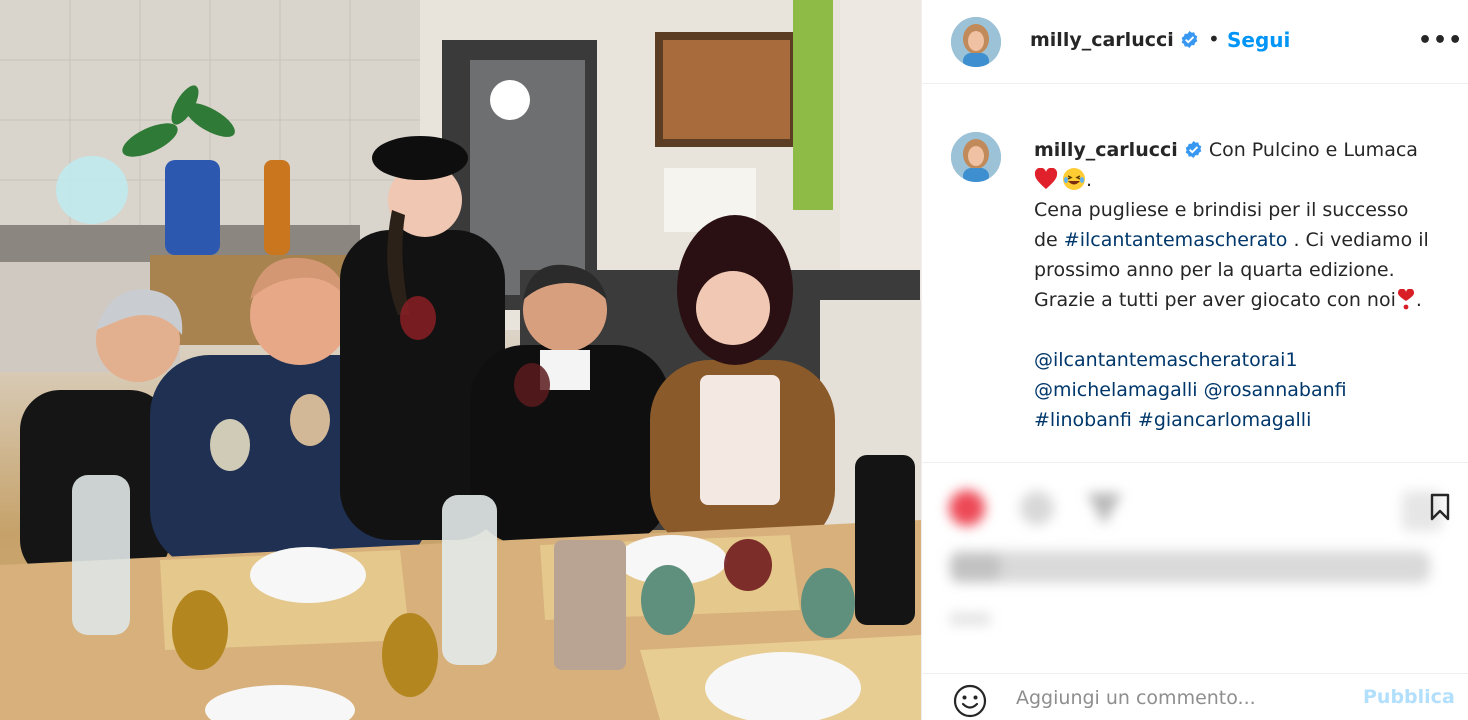 This screenshot has width=1468, height=720. What do you see at coordinates (1409, 697) in the screenshot?
I see `publish-button: Pubblica` at bounding box center [1409, 697].